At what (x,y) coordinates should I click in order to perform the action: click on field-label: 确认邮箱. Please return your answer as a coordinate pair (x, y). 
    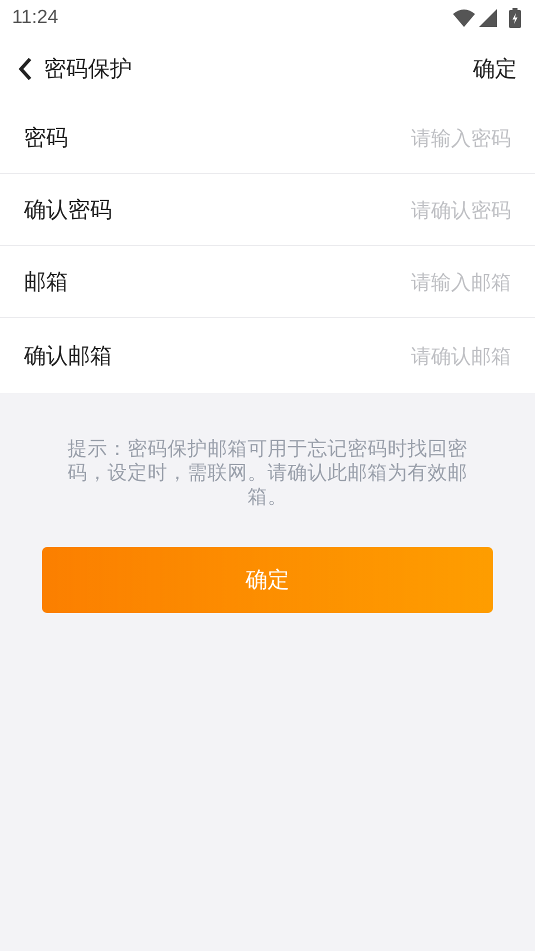
    Looking at the image, I should click on (68, 356).